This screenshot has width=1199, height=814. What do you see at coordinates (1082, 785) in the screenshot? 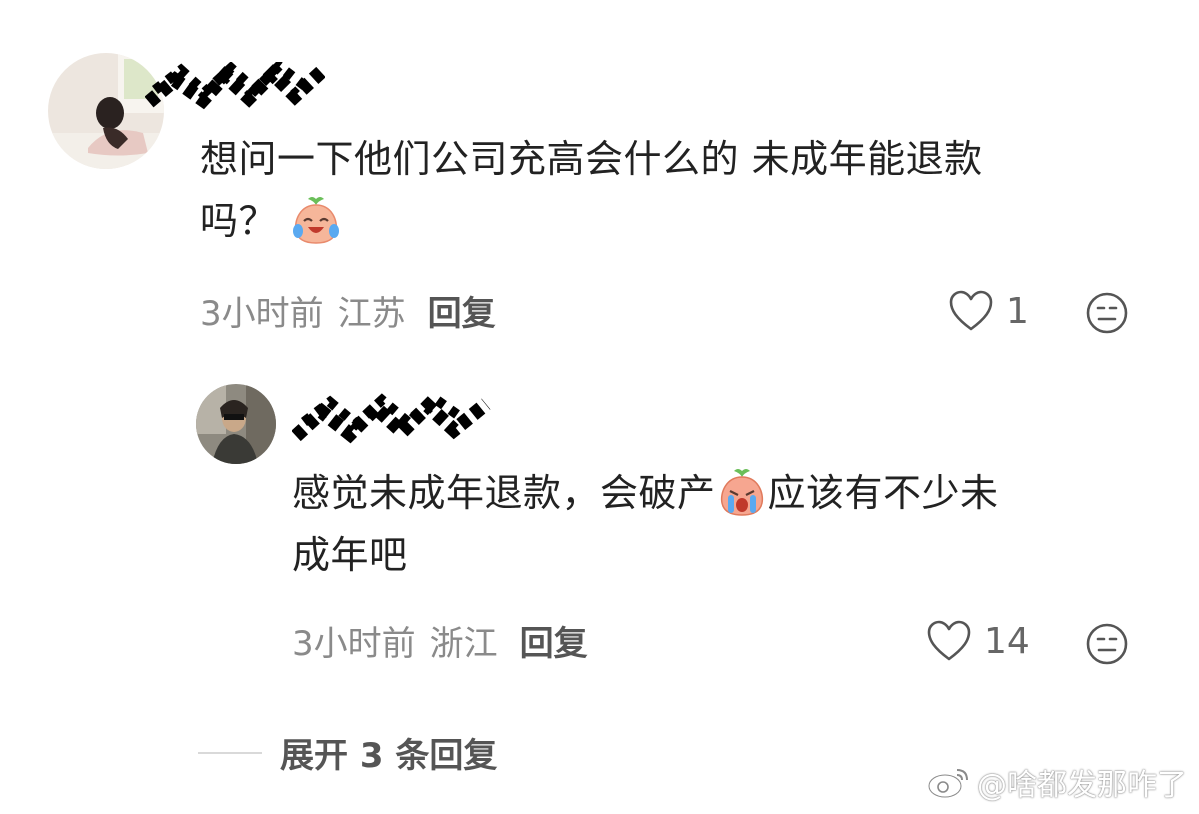
I see `watermark-text: @啥都发那咋了` at bounding box center [1082, 785].